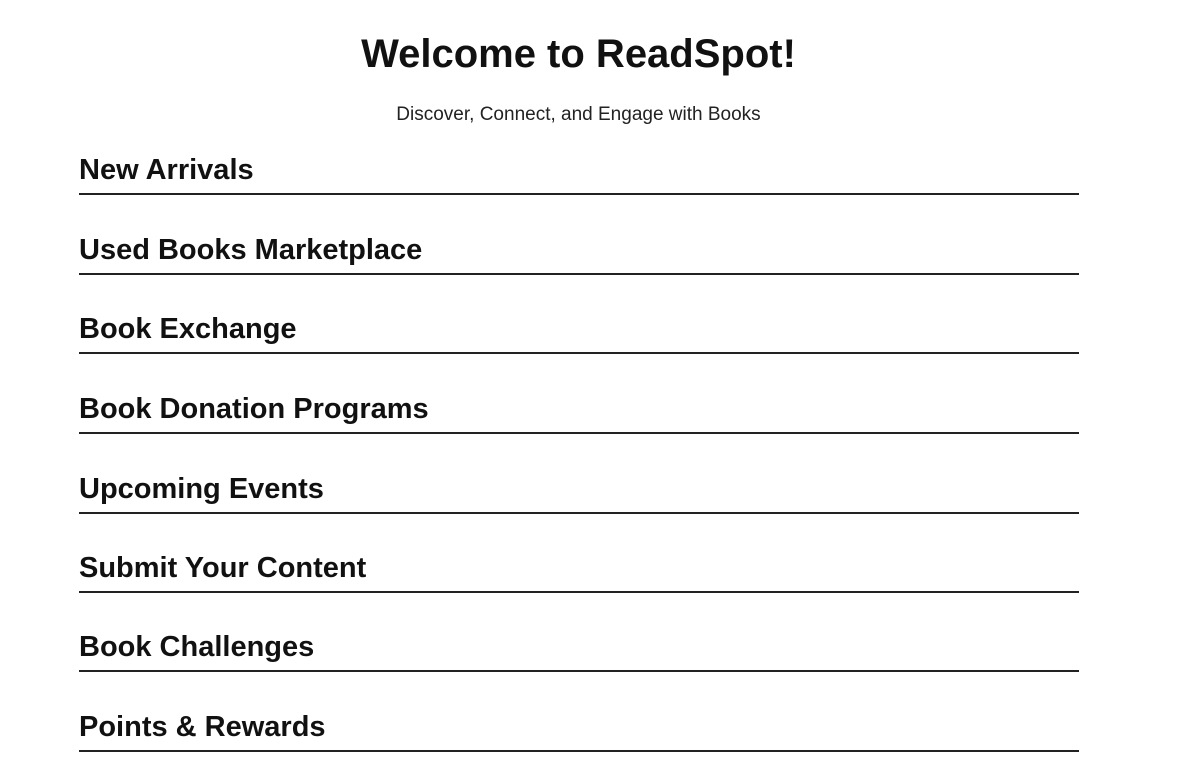 Image resolution: width=1177 pixels, height=782 pixels. What do you see at coordinates (222, 568) in the screenshot?
I see `section-heading: Submit Your Content` at bounding box center [222, 568].